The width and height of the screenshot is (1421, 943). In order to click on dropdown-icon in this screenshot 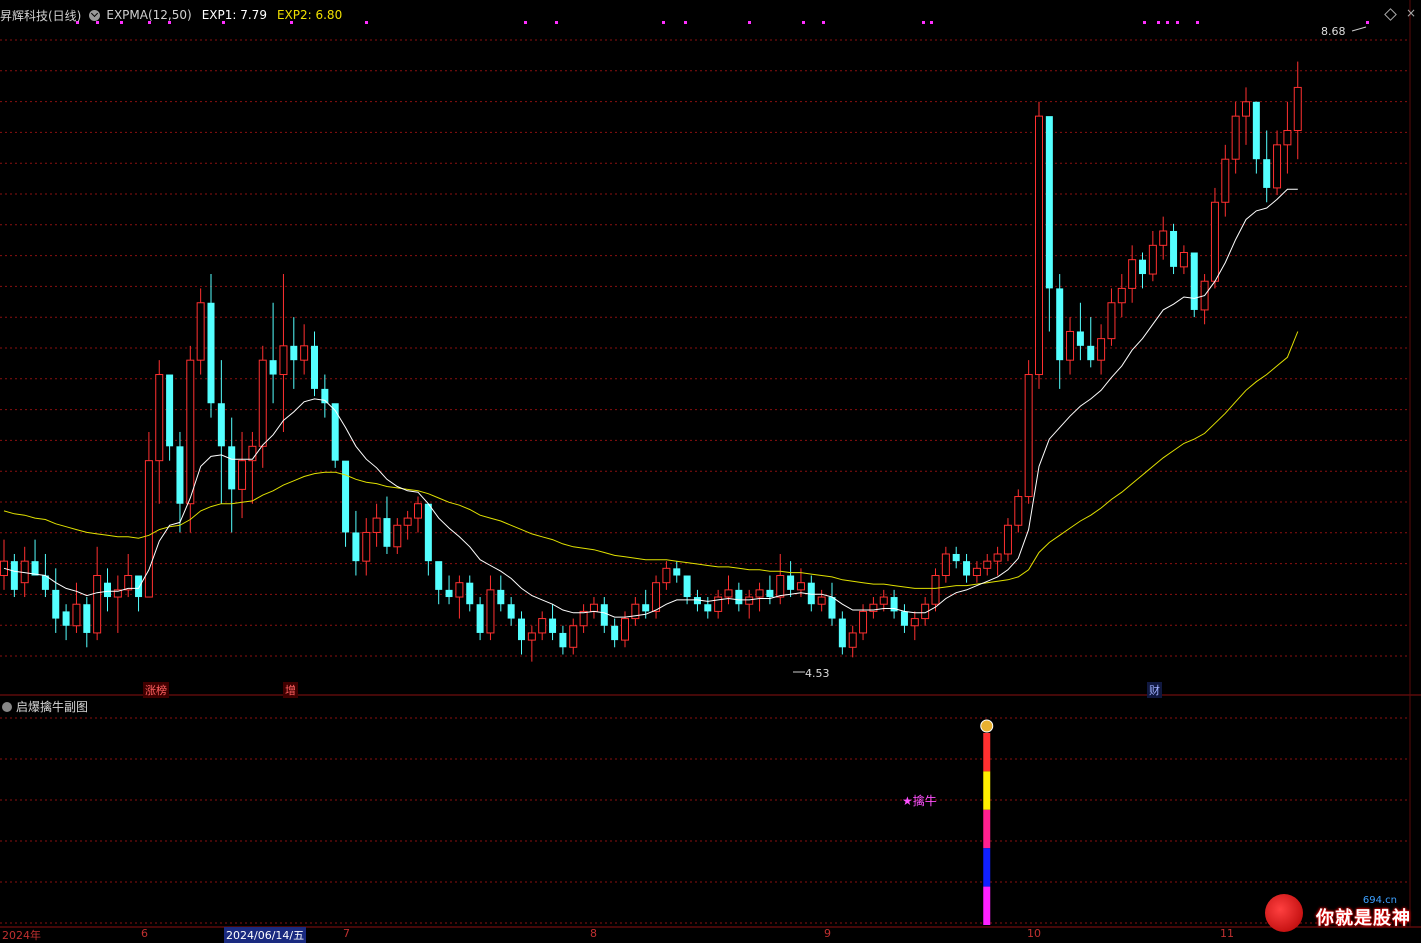, I will do `click(95, 15)`.